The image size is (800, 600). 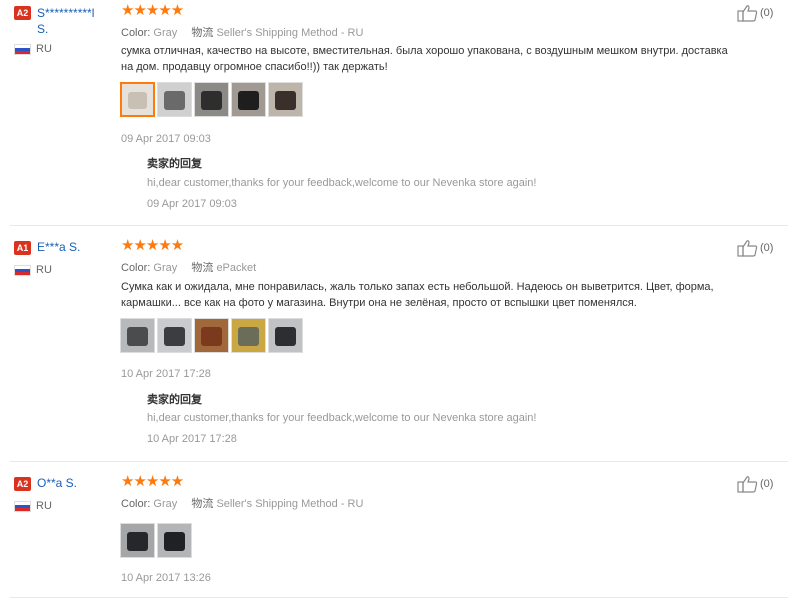 What do you see at coordinates (166, 374) in the screenshot?
I see `review-date: 10 Apr 2017 17:28` at bounding box center [166, 374].